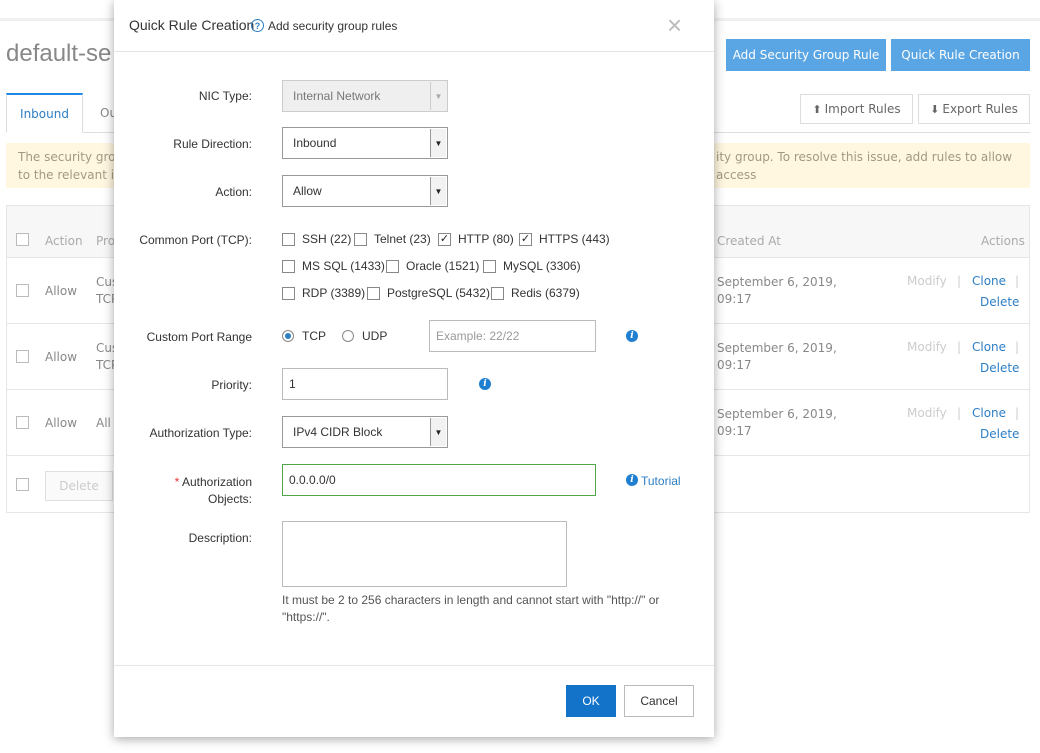 The width and height of the screenshot is (1040, 753). Describe the element at coordinates (424, 554) in the screenshot. I see `description-textarea` at that location.